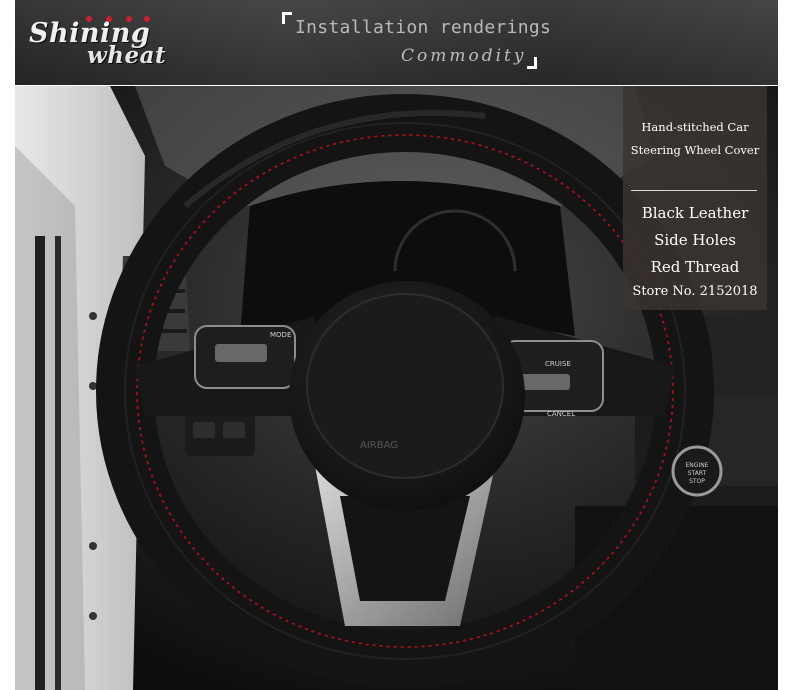  What do you see at coordinates (697, 481) in the screenshot?
I see `engine-label-3: STOP` at bounding box center [697, 481].